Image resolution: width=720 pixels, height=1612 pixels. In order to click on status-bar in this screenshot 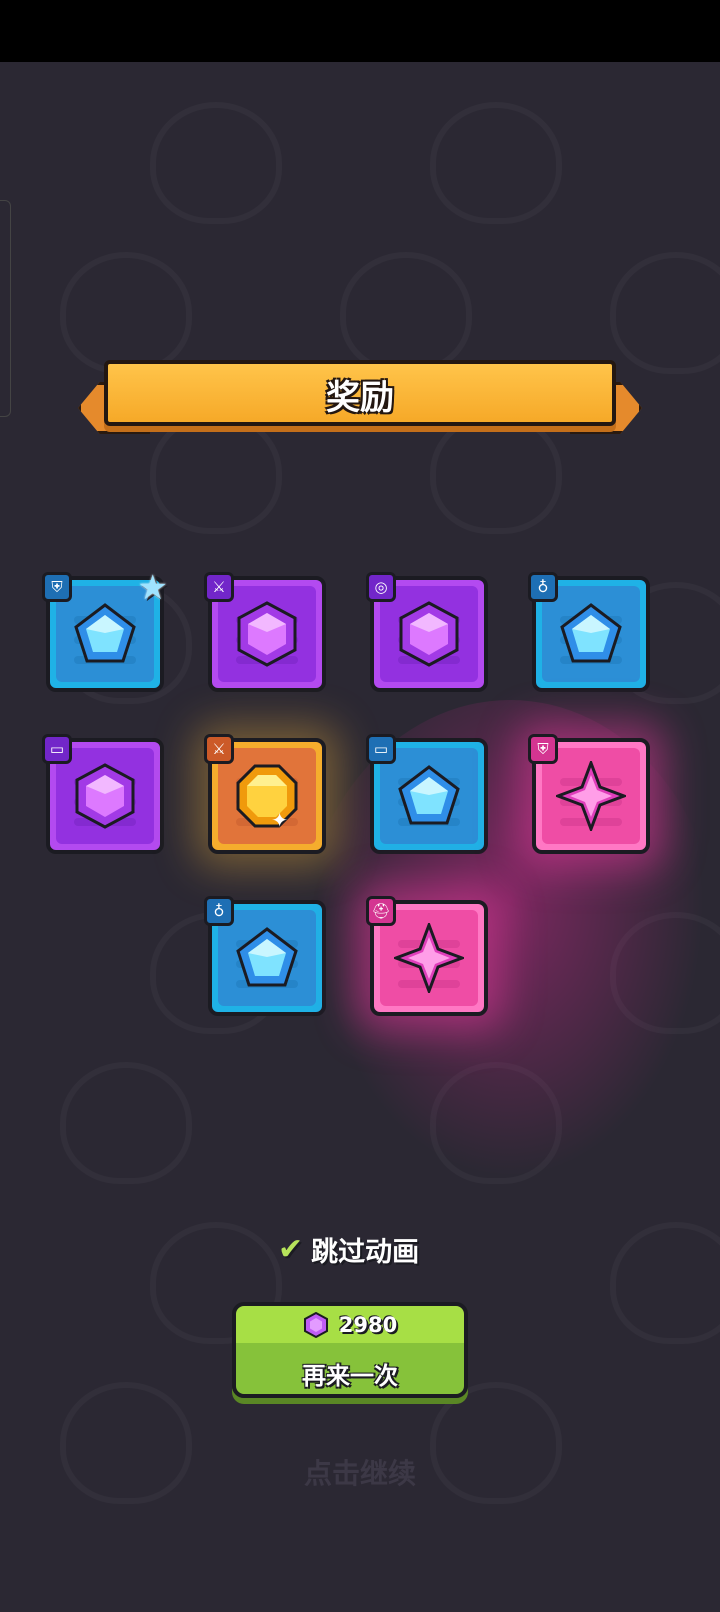, I will do `click(360, 31)`.